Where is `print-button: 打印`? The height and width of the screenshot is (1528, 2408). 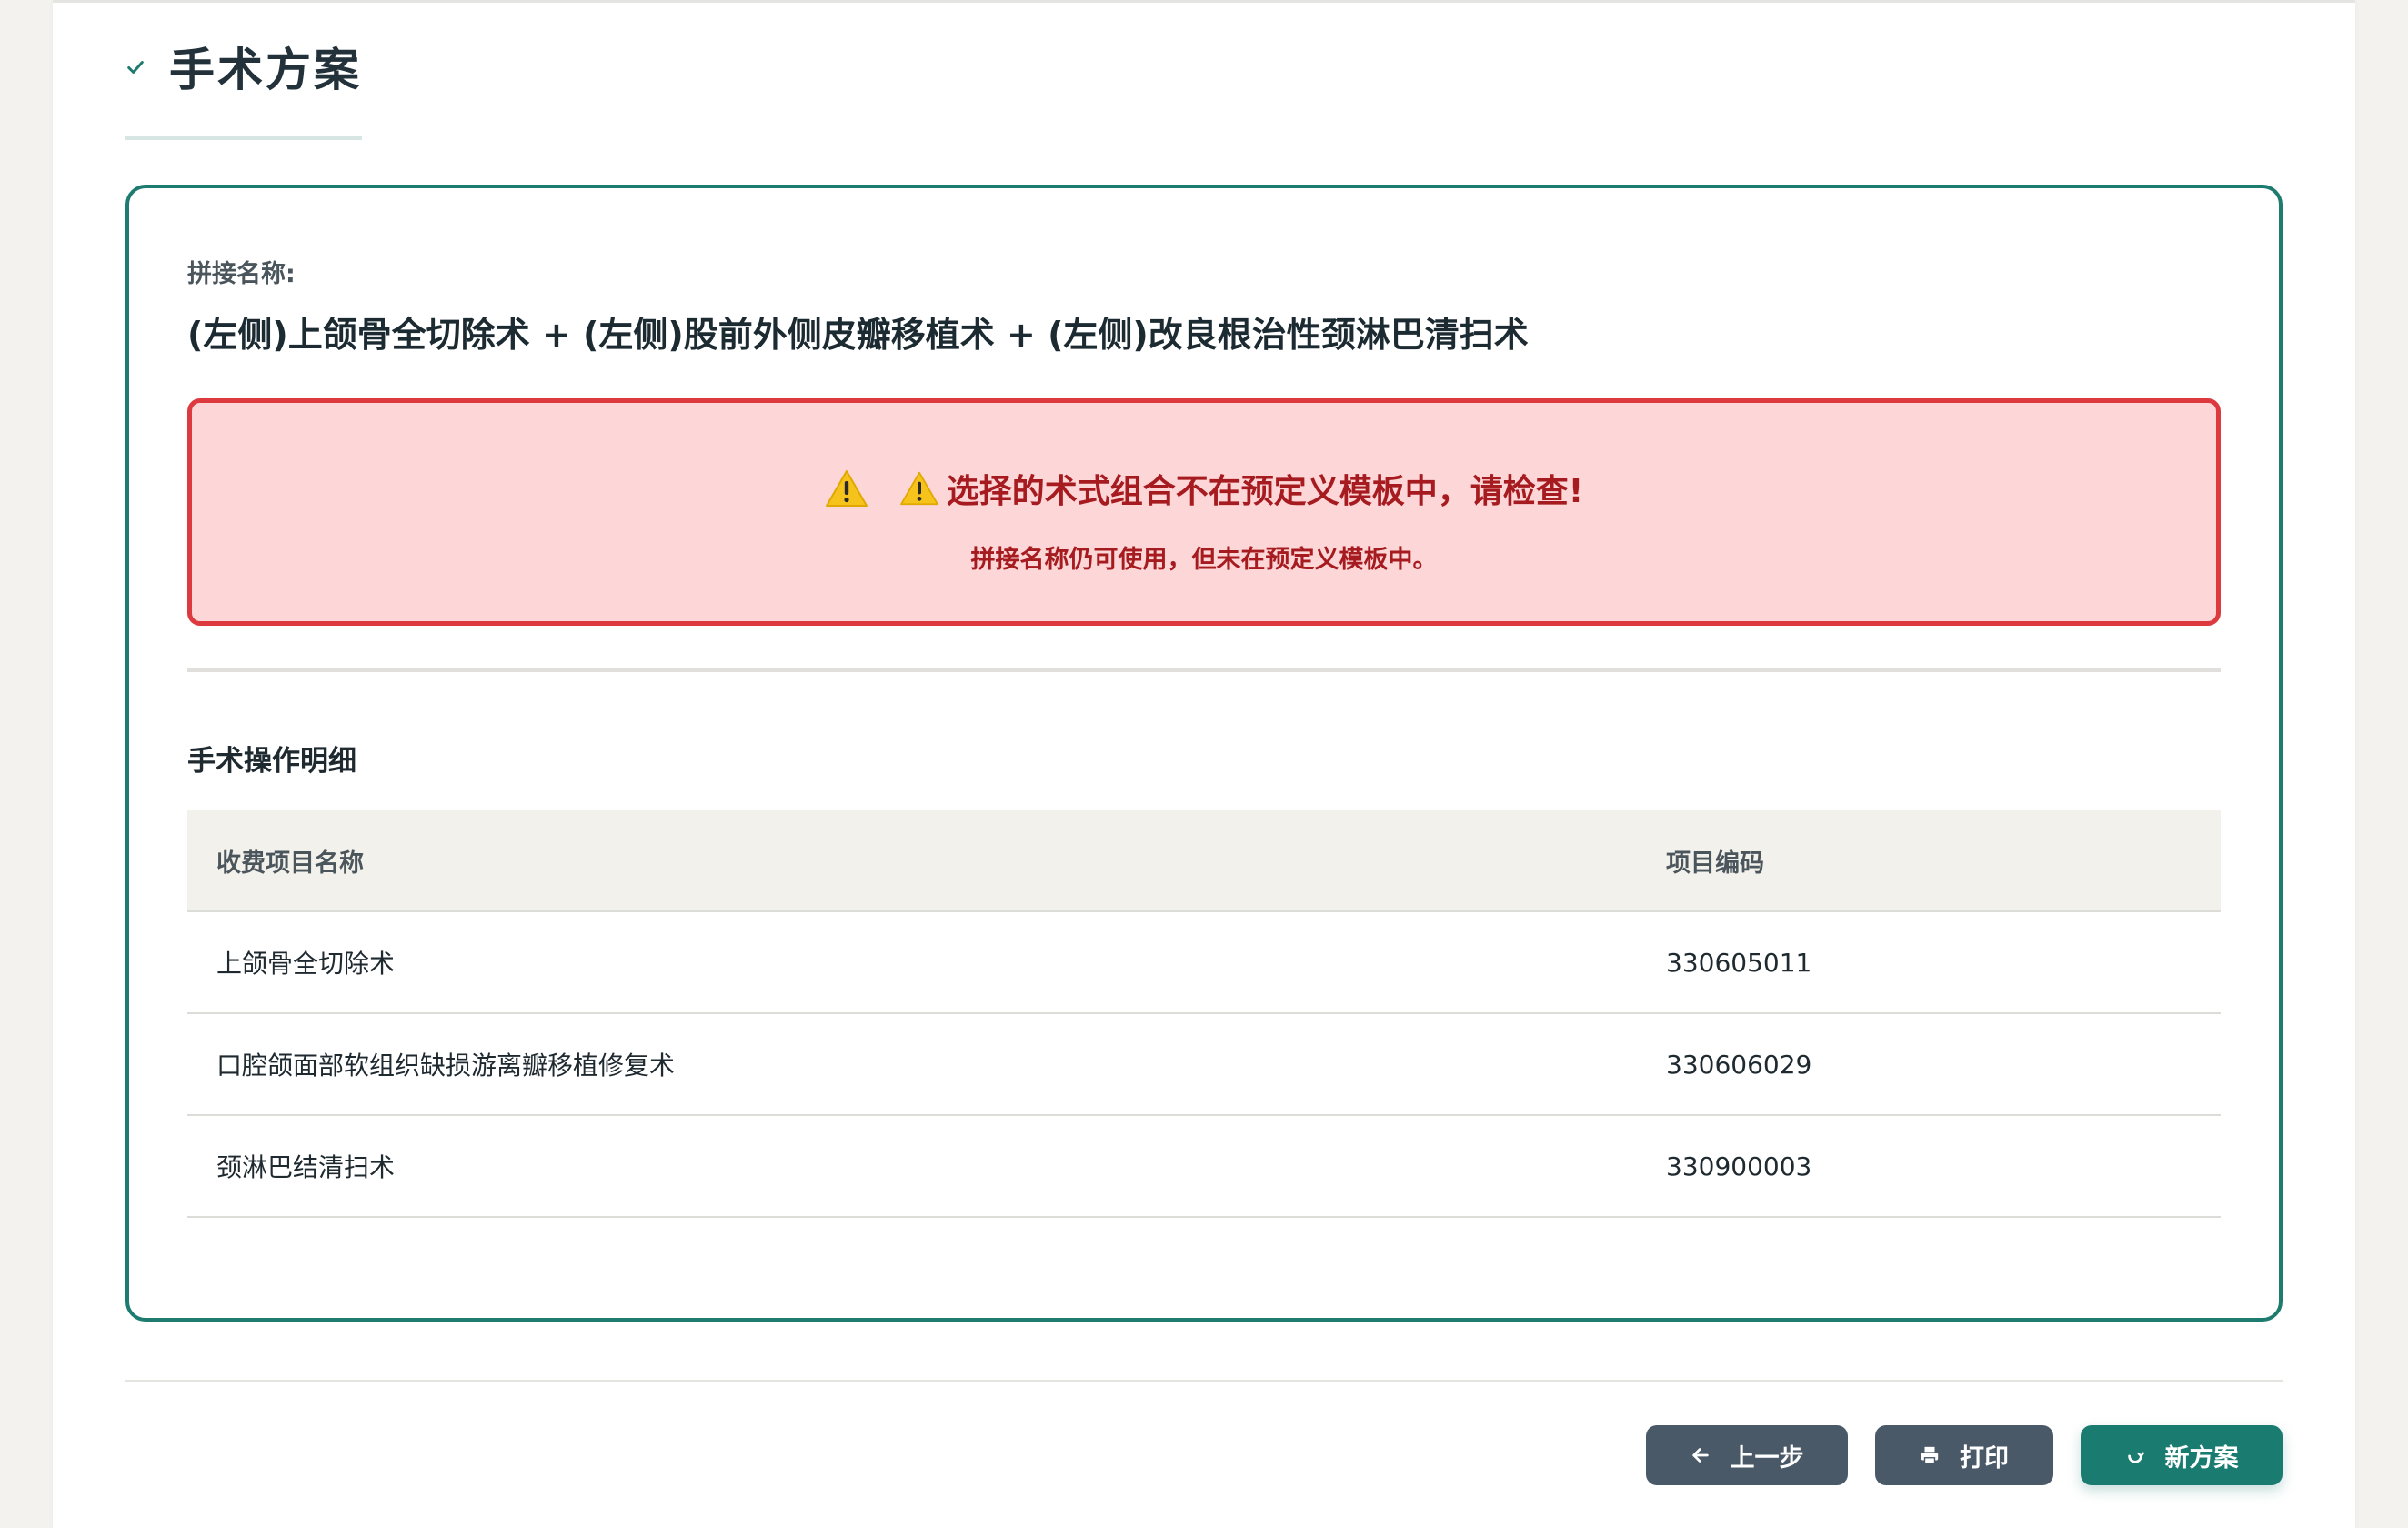
print-button: 打印 is located at coordinates (1964, 1455).